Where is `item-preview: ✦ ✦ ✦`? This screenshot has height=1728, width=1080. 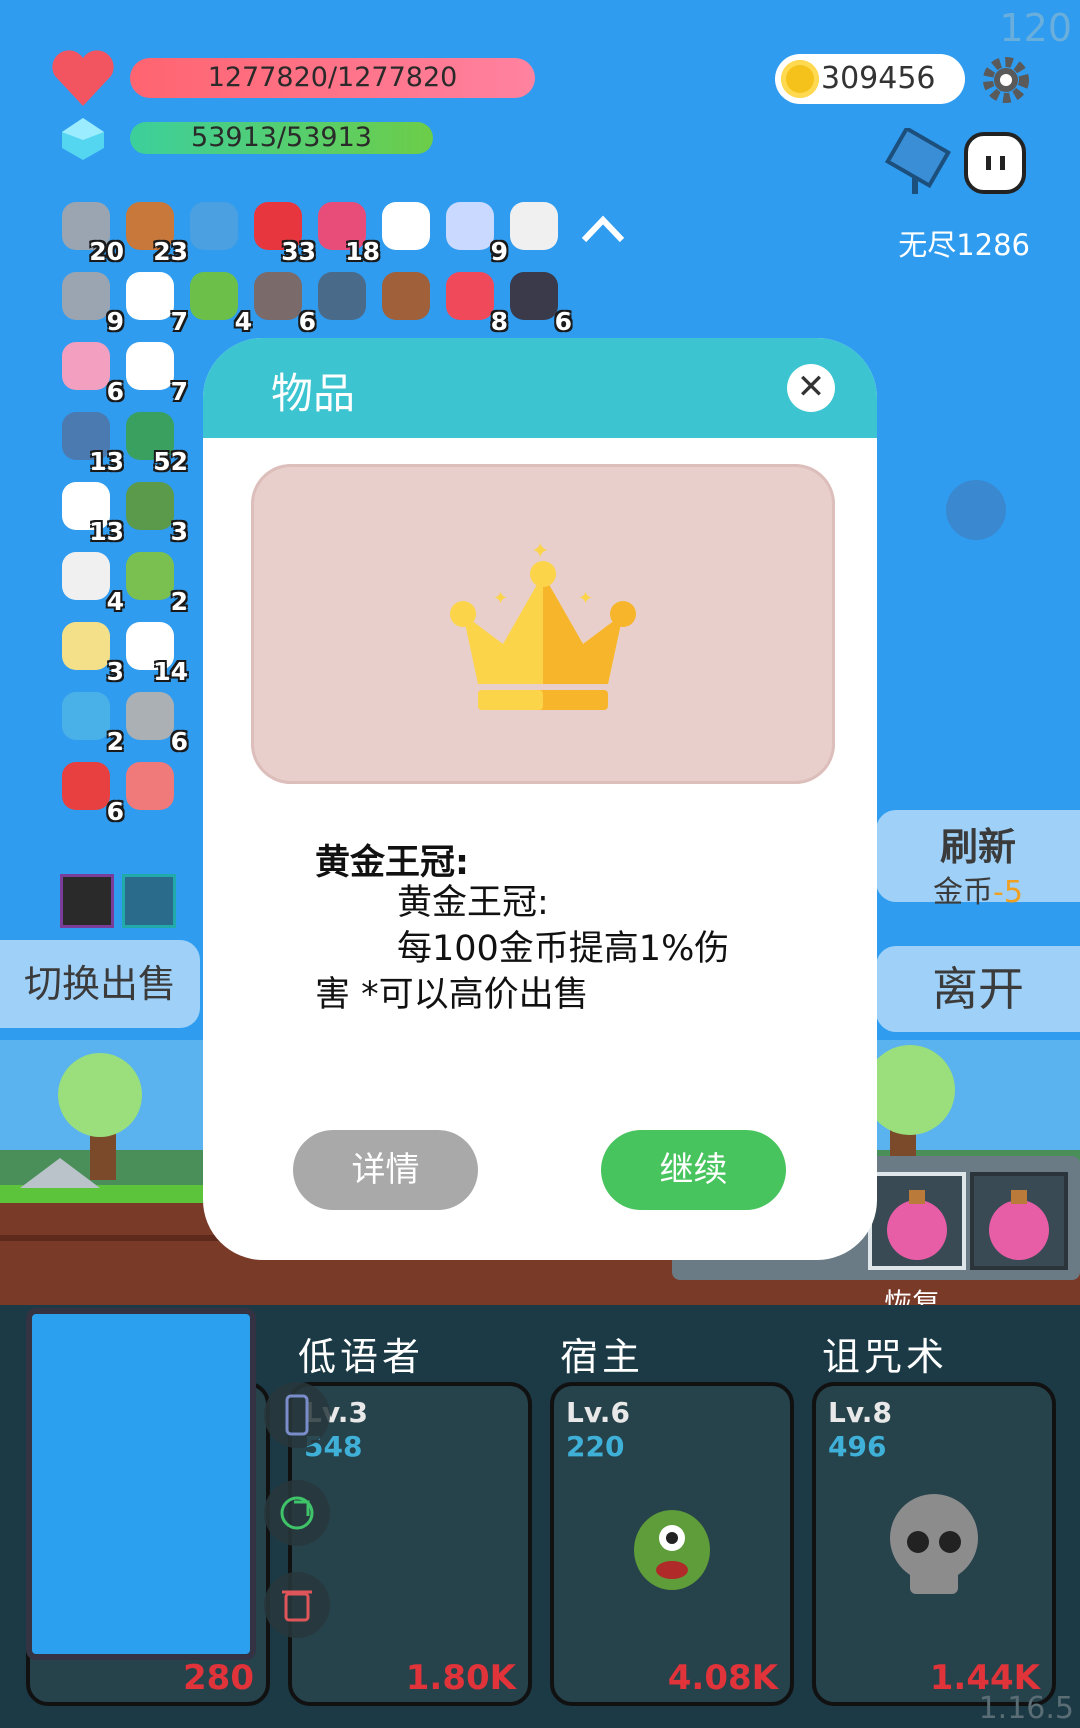
item-preview: ✦ ✦ ✦ is located at coordinates (543, 624).